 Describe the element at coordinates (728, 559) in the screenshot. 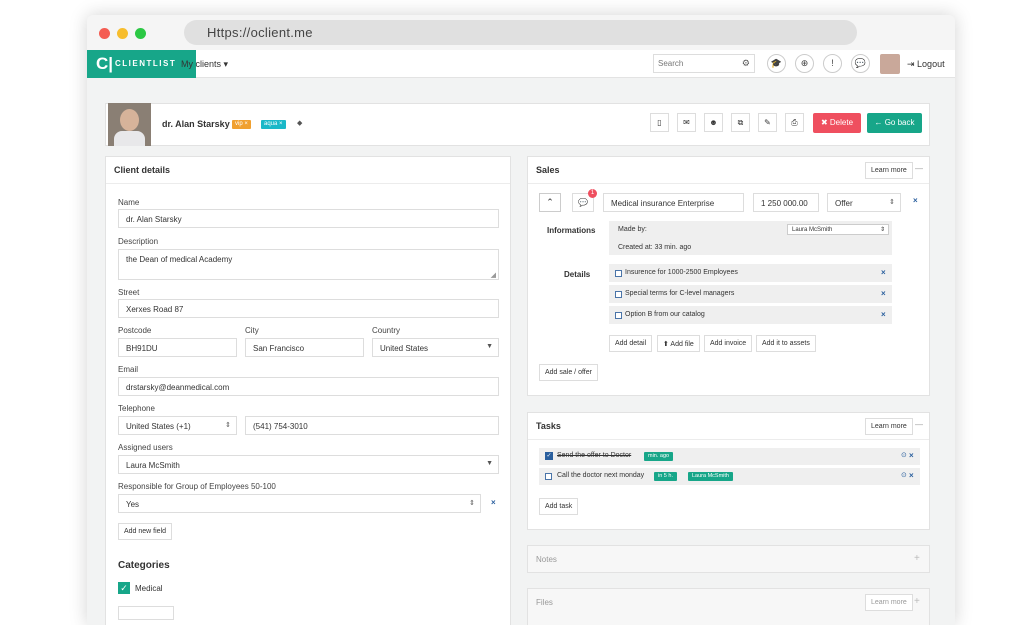

I see `notes-card: Notes +` at that location.